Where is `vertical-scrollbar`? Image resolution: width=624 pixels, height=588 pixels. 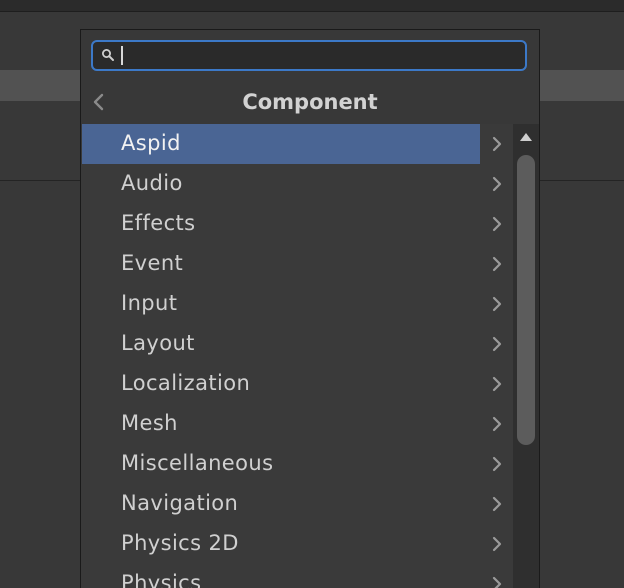 vertical-scrollbar is located at coordinates (526, 356).